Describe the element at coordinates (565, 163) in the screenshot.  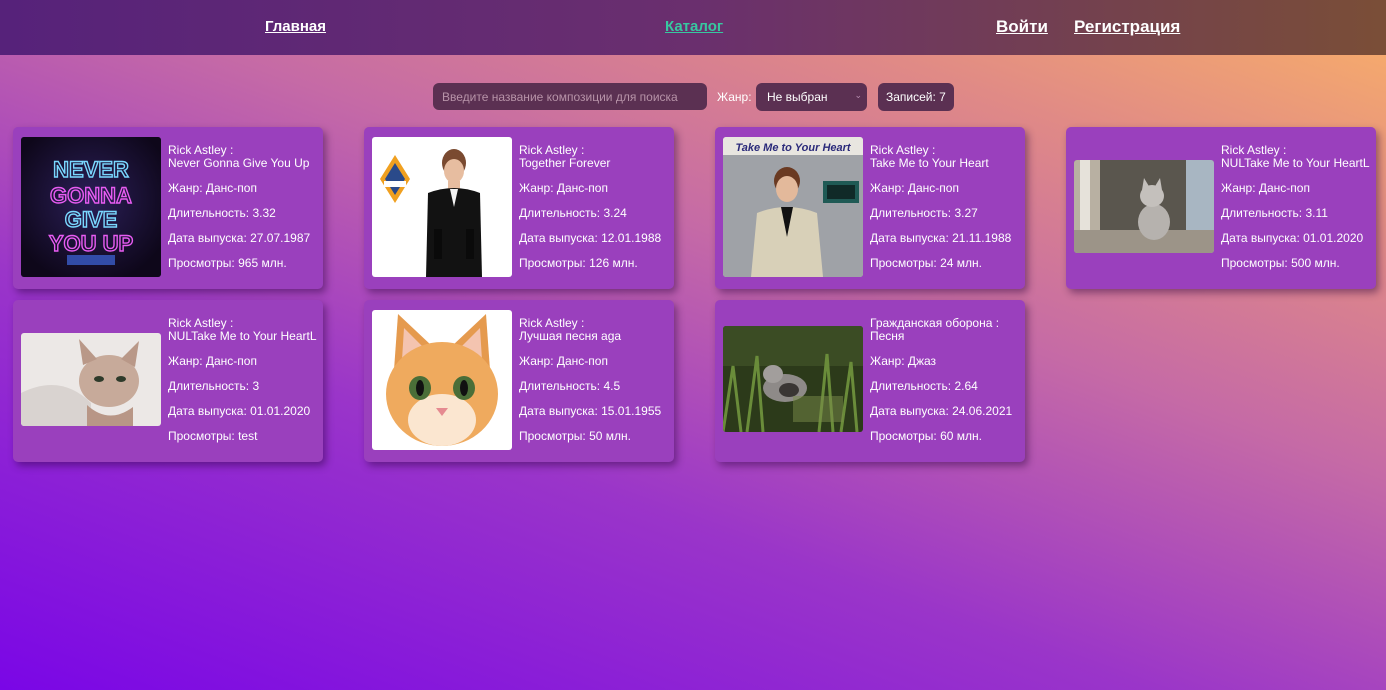
I see `track-title: Together Forever` at that location.